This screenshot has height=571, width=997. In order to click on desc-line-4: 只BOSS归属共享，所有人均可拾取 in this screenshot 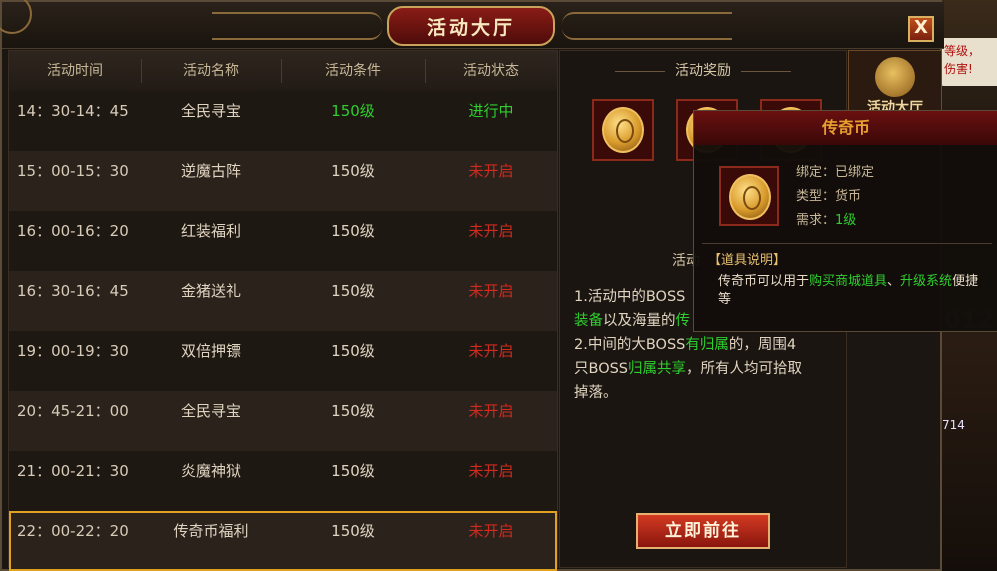, I will do `click(707, 369)`.